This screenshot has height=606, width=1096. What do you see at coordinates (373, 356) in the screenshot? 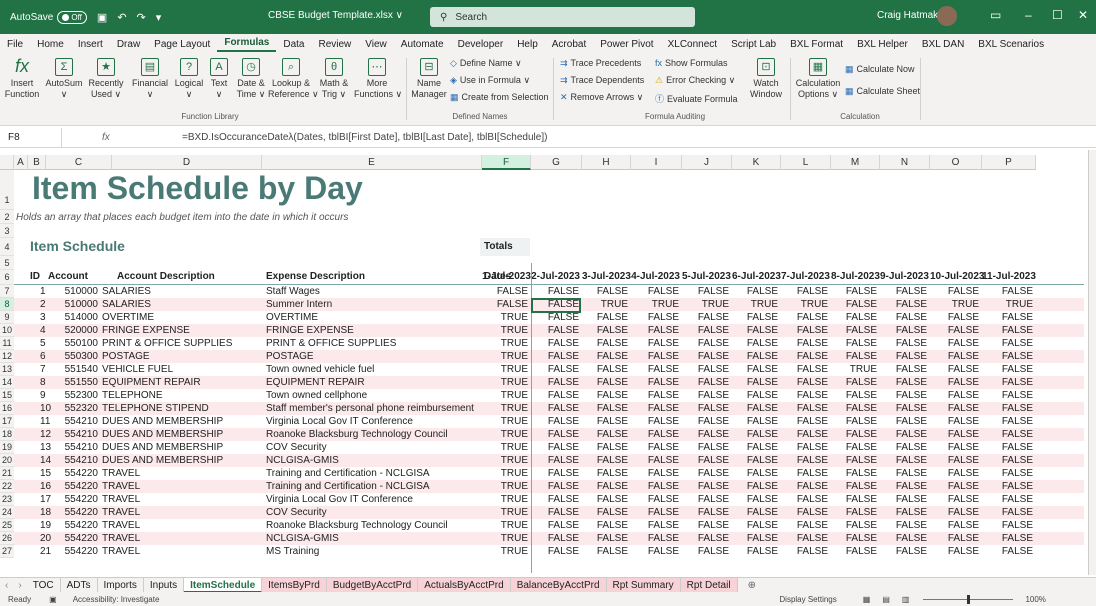
I see `cell-expense-description: POSTAGE` at bounding box center [373, 356].